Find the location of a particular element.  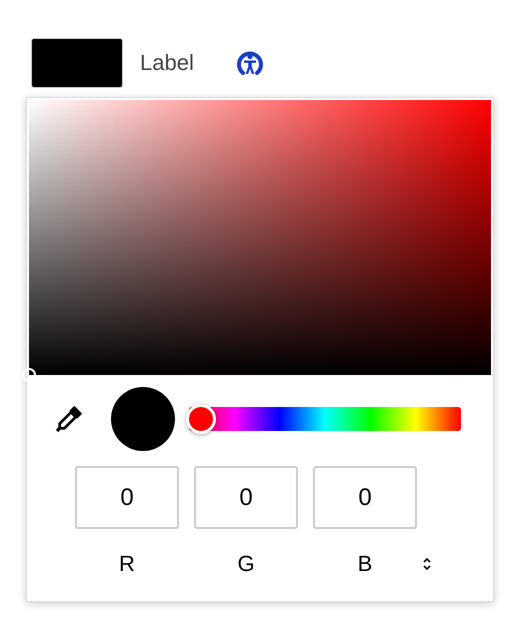

hue-slider is located at coordinates (325, 419).